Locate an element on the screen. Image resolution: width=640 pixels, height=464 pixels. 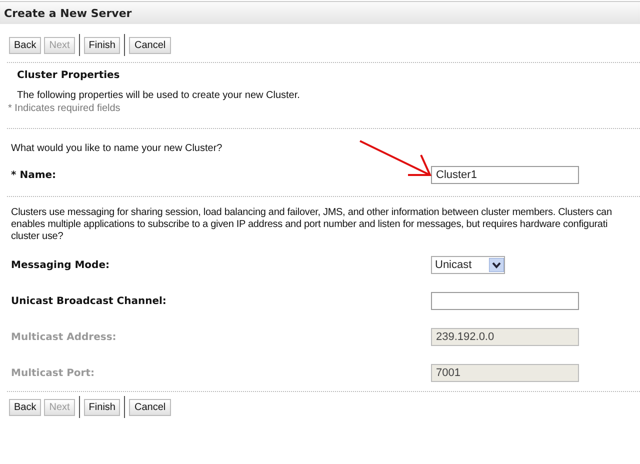
required-note: * Indicates required fields is located at coordinates (64, 109).